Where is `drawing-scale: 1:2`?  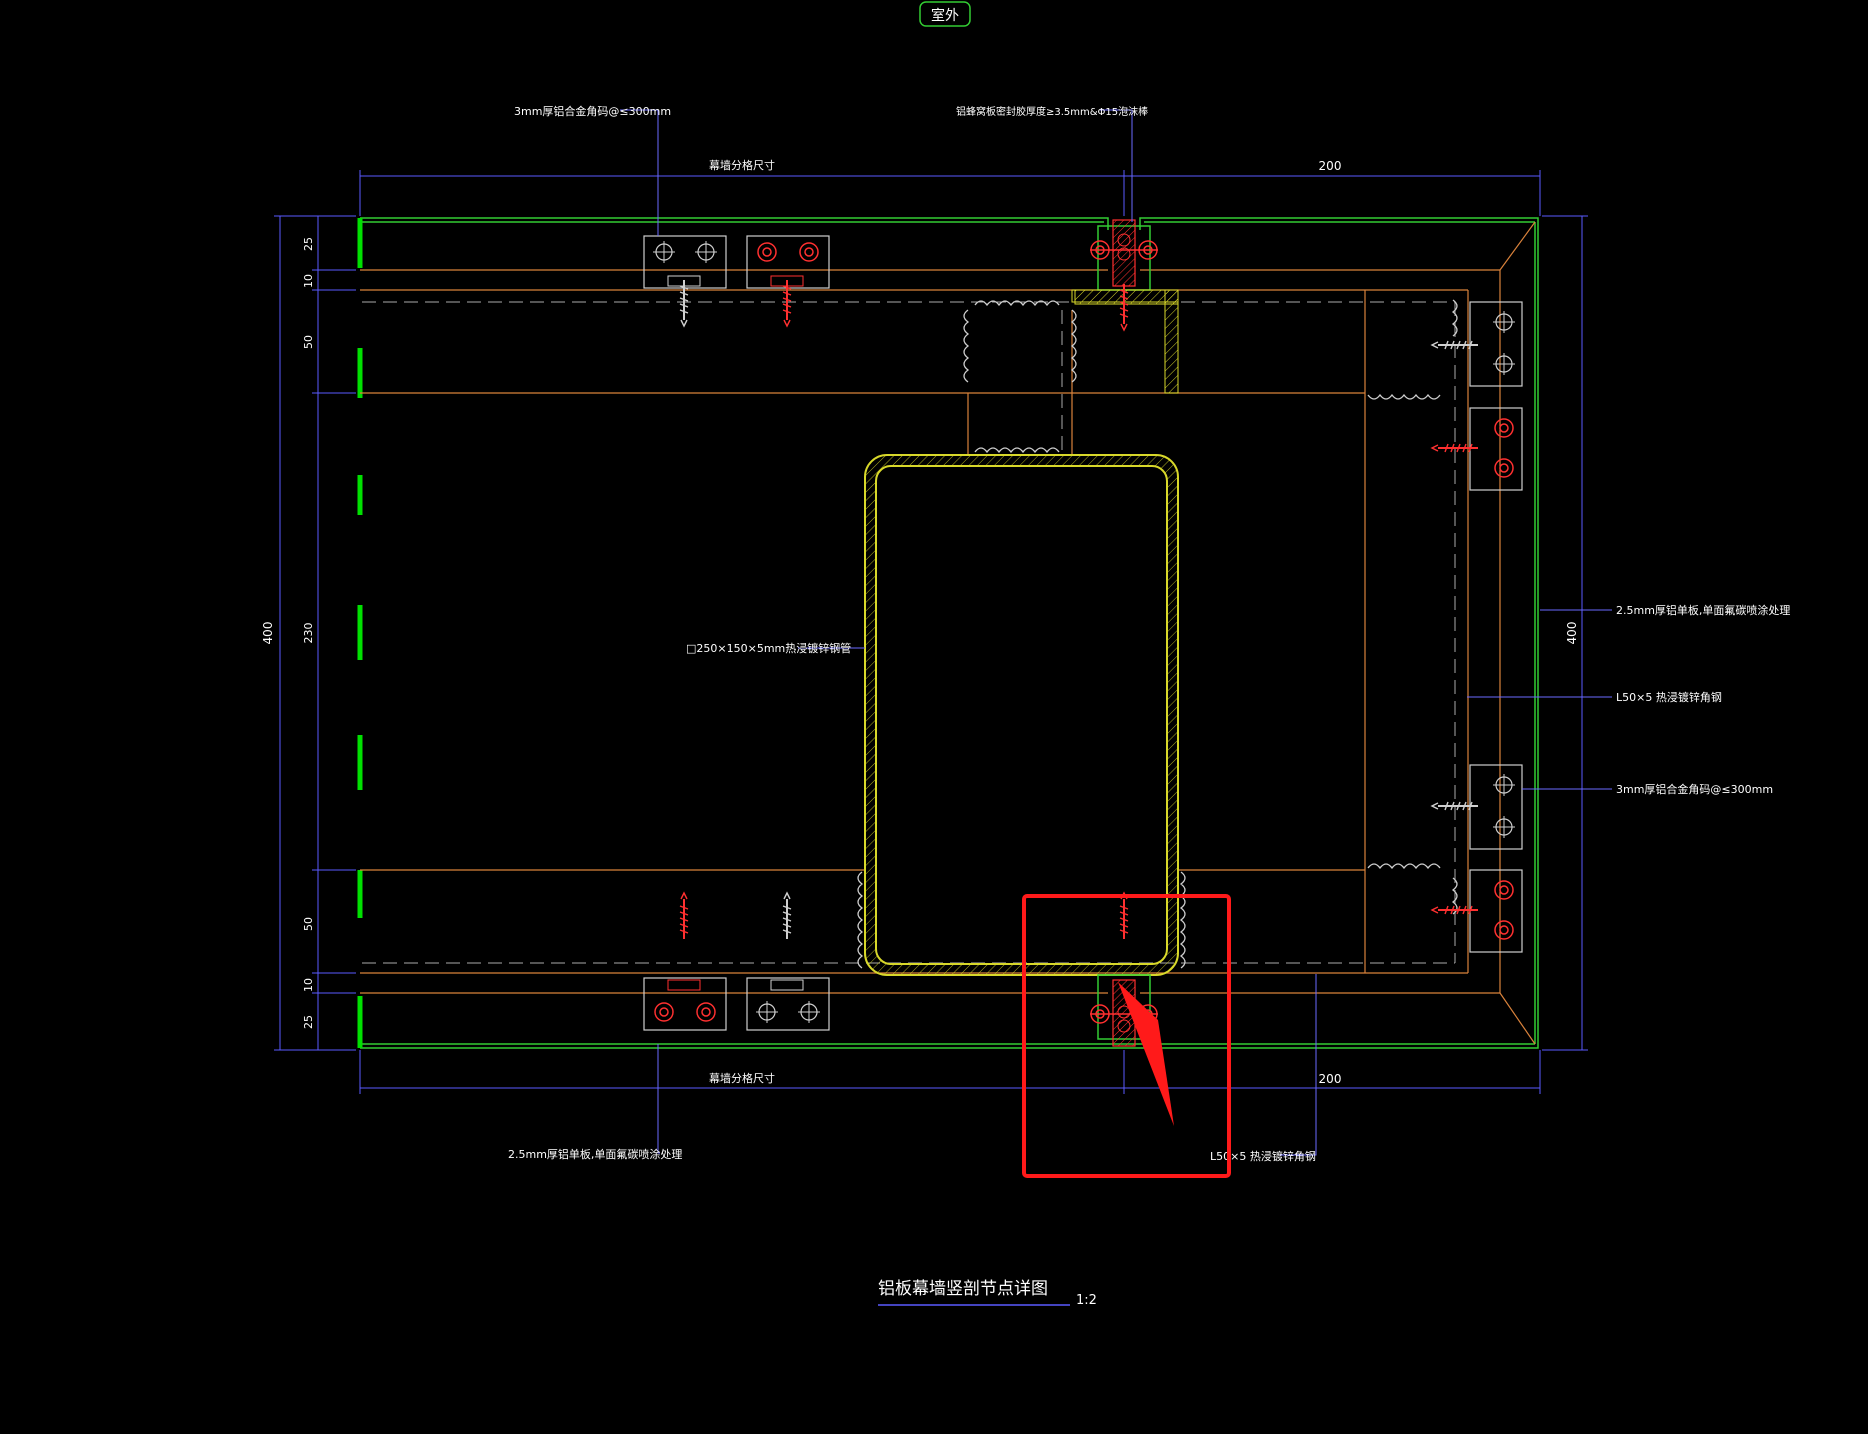 drawing-scale: 1:2 is located at coordinates (1086, 1300).